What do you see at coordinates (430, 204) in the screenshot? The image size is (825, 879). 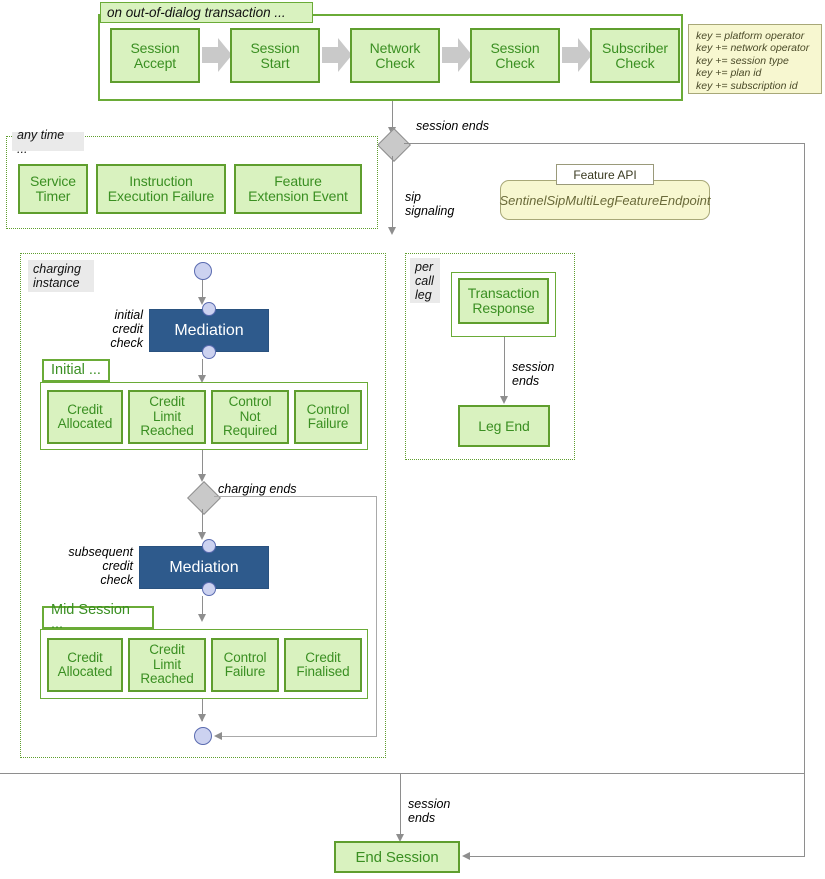 I see `edge-label-sip-signaling: sip signaling` at bounding box center [430, 204].